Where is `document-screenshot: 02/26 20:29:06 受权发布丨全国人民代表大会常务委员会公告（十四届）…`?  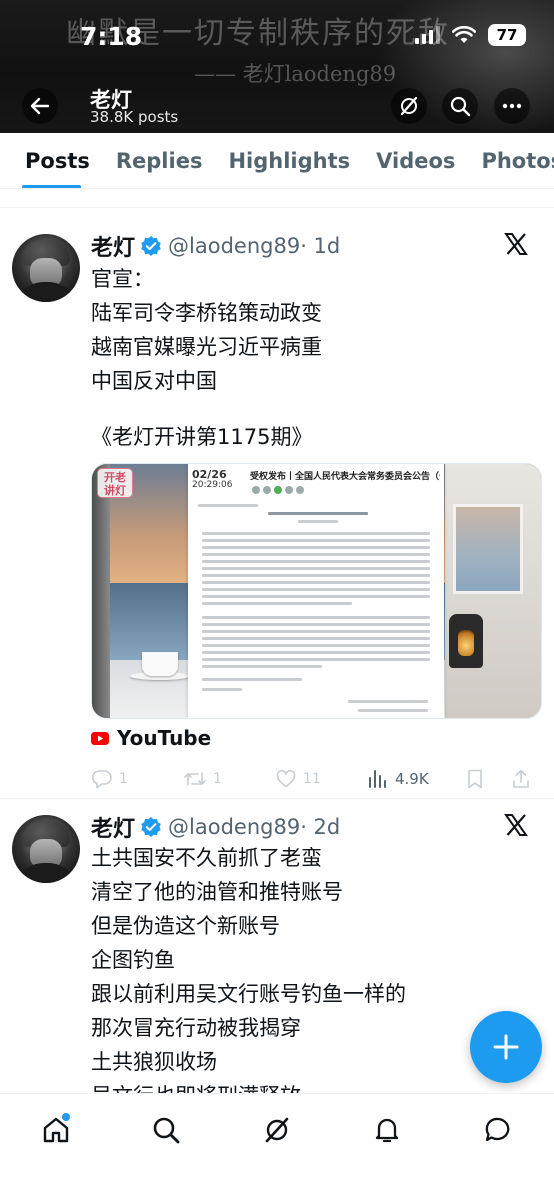
document-screenshot: 02/26 20:29:06 受权发布丨全国人民代表大会常务委员会公告（十四届）… is located at coordinates (316, 591).